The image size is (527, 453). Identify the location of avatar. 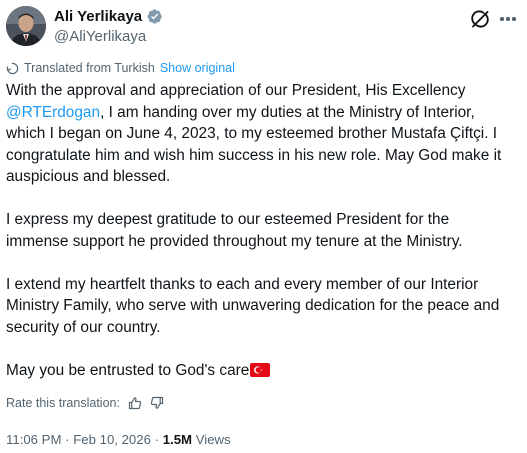
(26, 26).